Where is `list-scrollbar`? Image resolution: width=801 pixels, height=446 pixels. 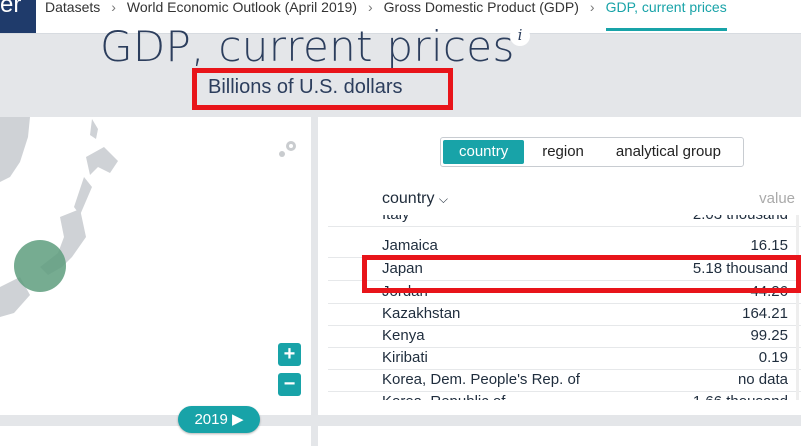 list-scrollbar is located at coordinates (797, 307).